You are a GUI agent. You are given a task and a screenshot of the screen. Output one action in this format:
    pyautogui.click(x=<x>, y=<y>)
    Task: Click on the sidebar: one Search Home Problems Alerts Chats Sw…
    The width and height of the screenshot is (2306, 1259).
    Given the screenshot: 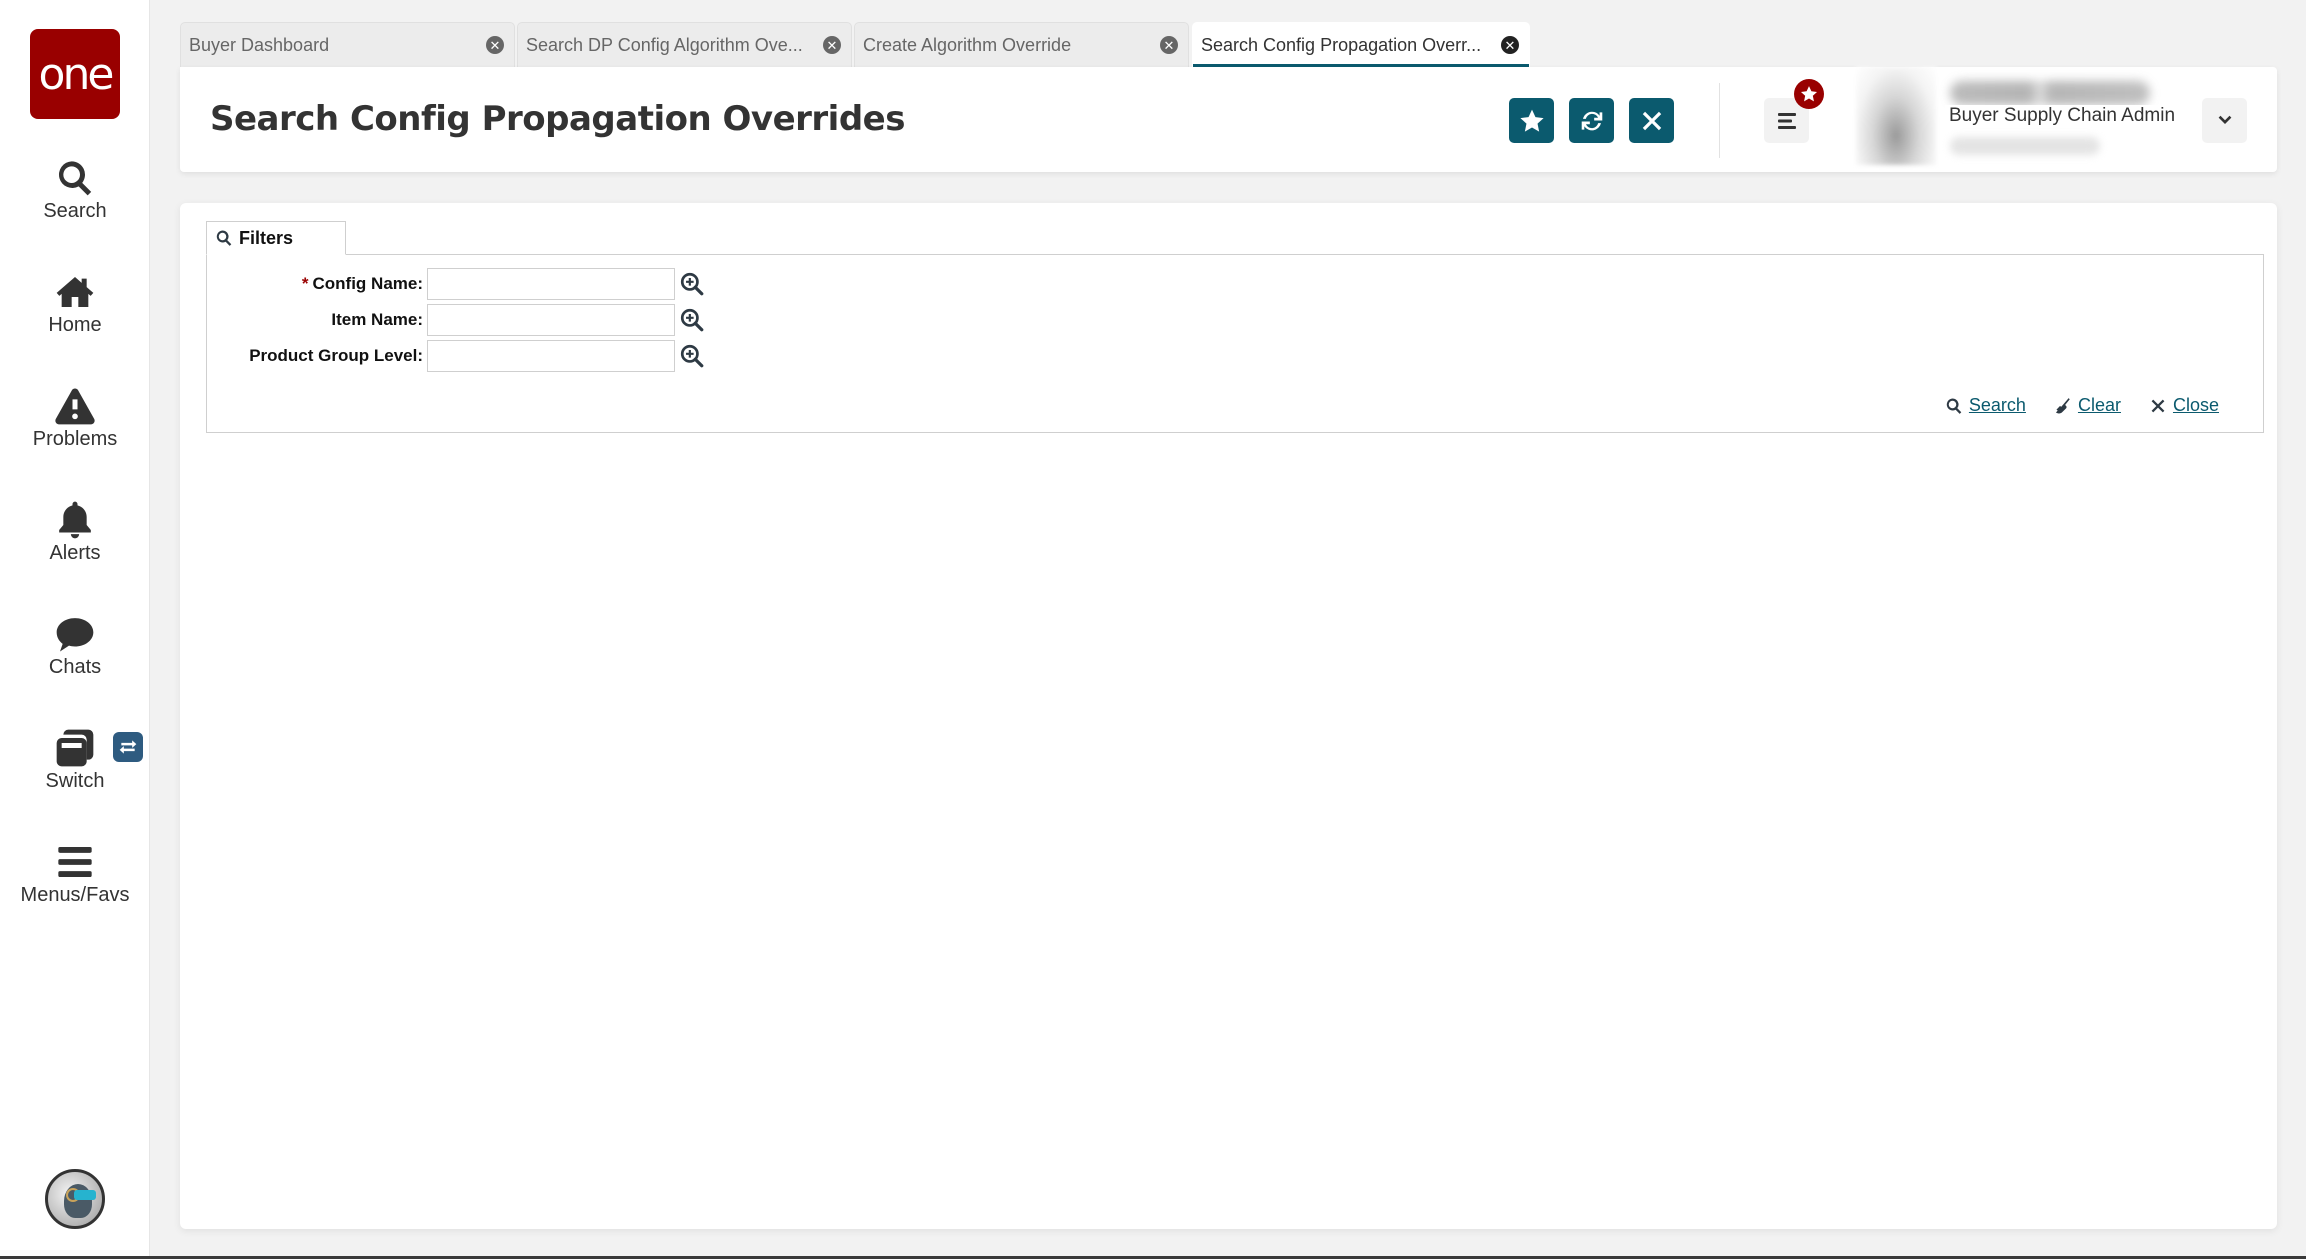 What is the action you would take?
    pyautogui.click(x=75, y=629)
    